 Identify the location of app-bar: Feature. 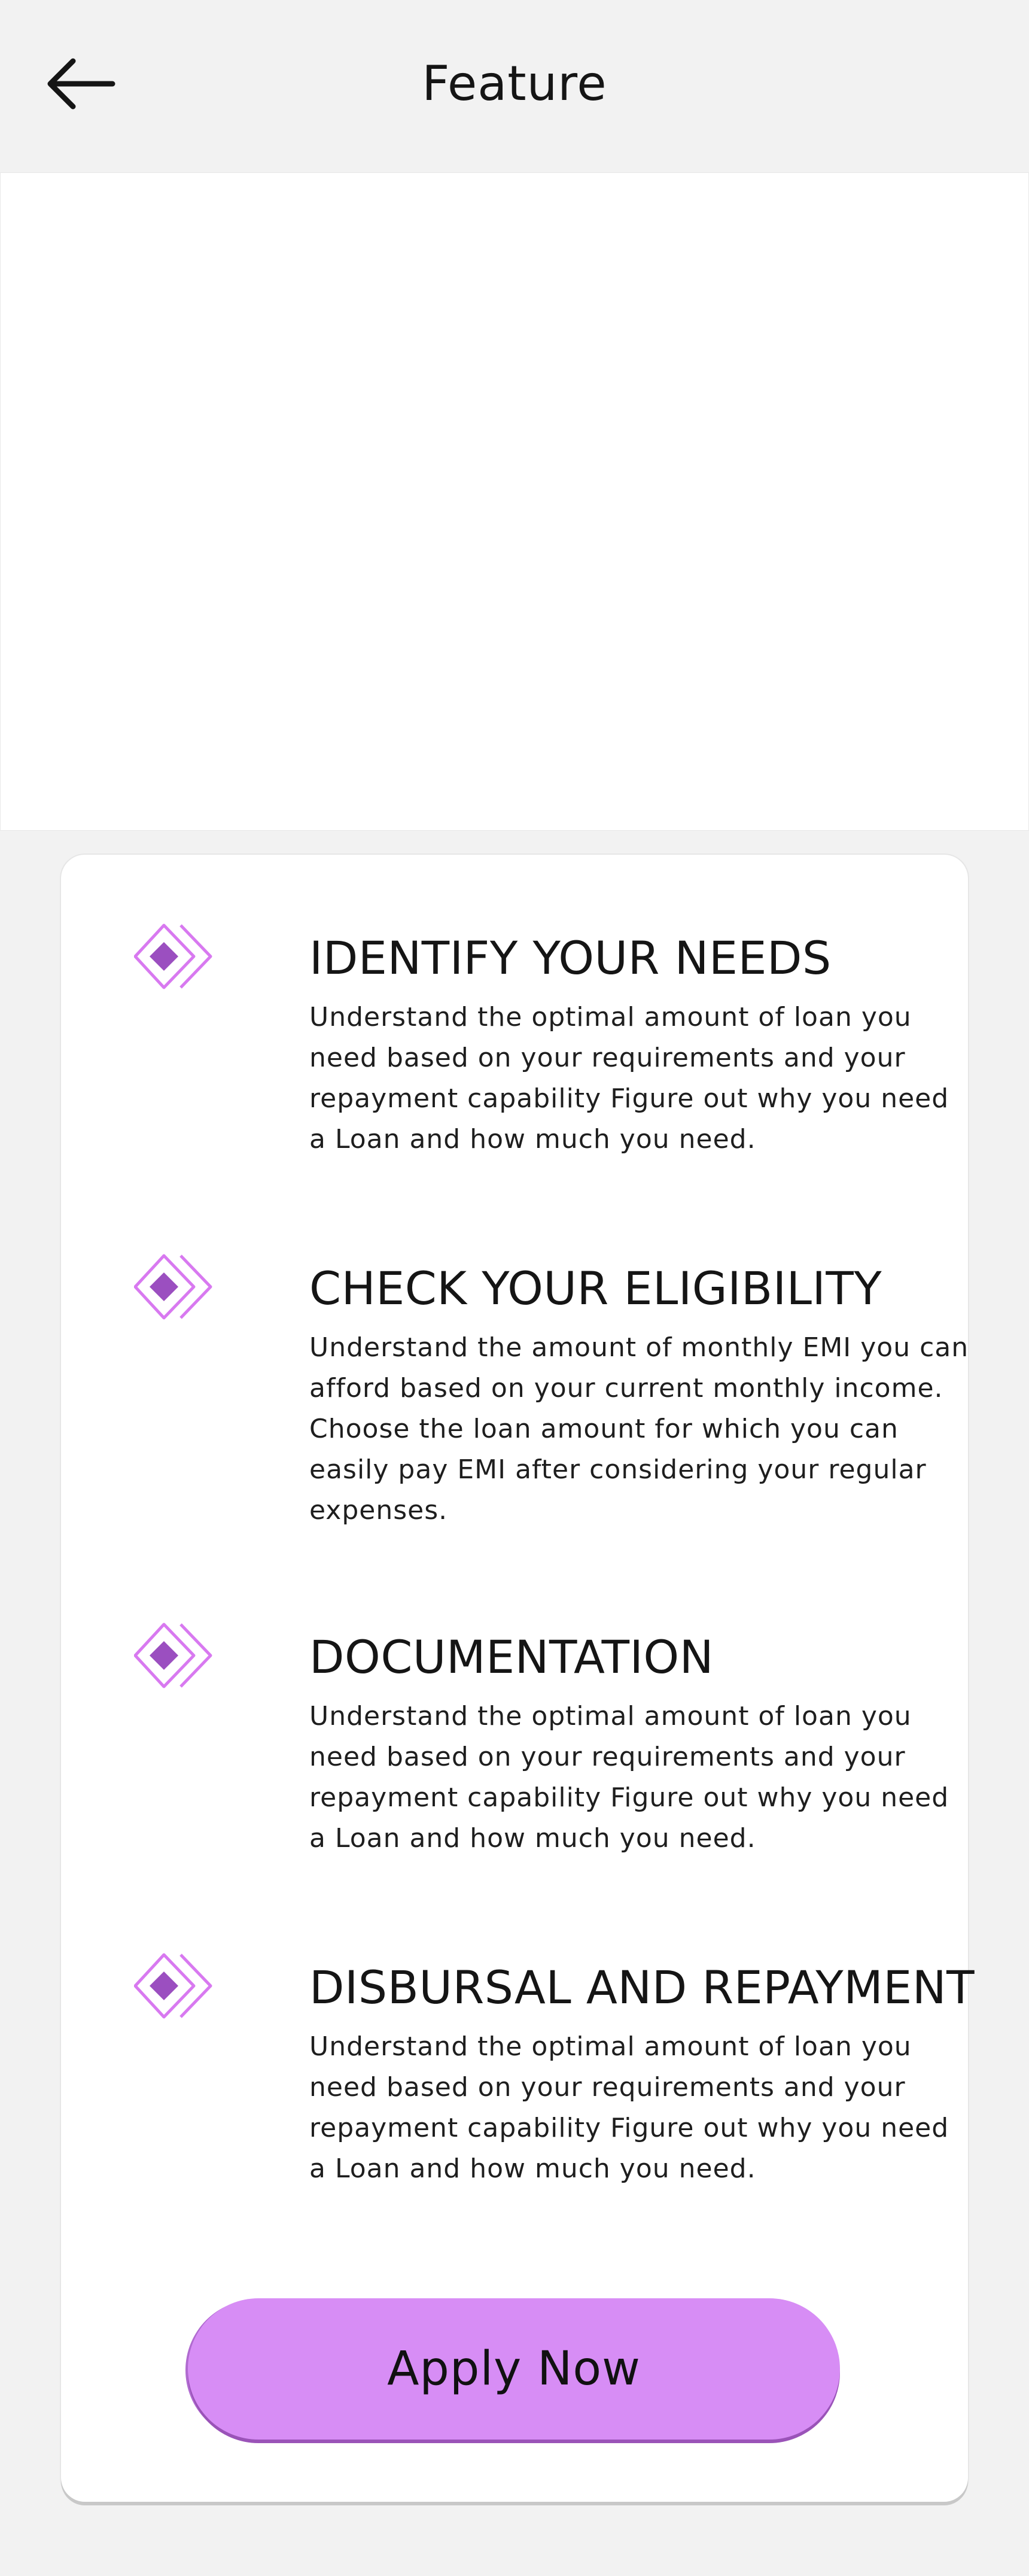
(514, 86).